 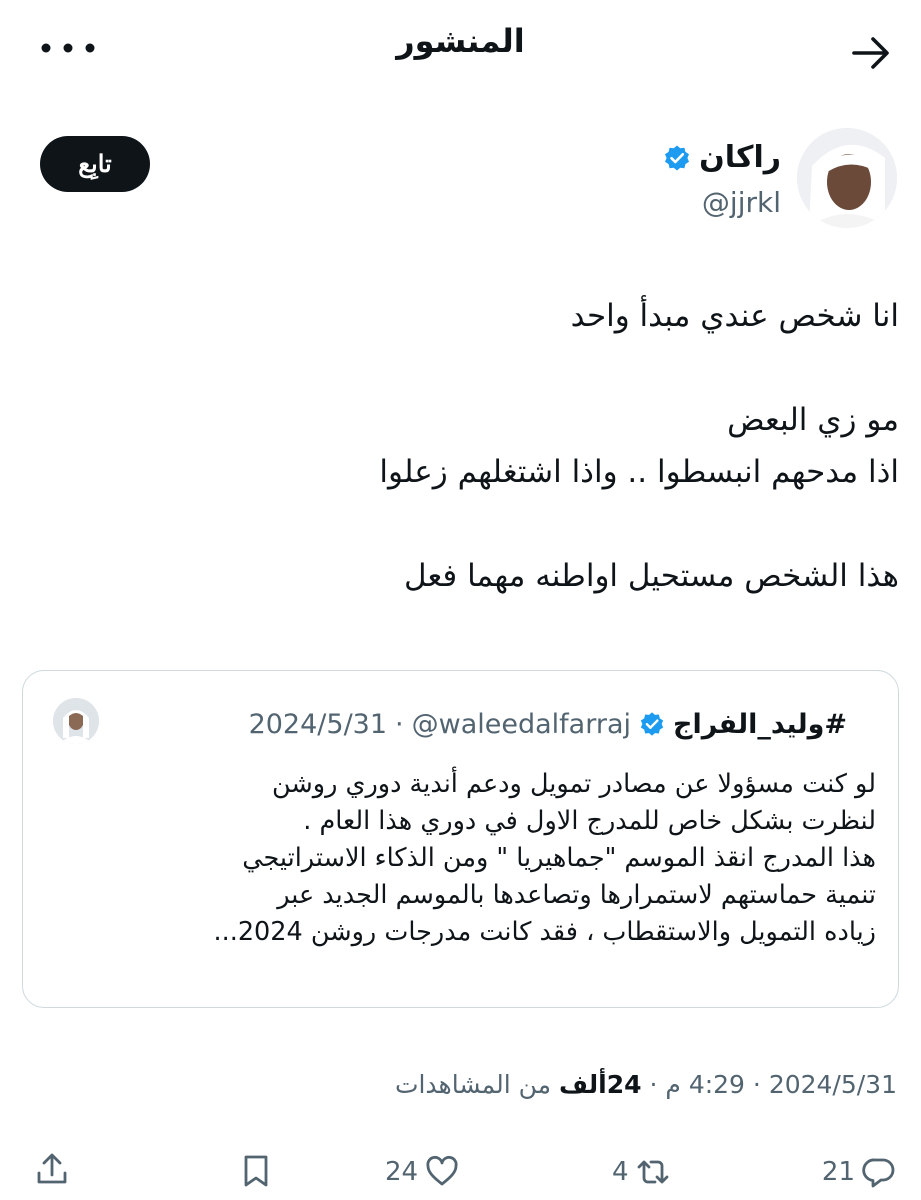 What do you see at coordinates (600, 1084) in the screenshot?
I see `views-count: 24ألف` at bounding box center [600, 1084].